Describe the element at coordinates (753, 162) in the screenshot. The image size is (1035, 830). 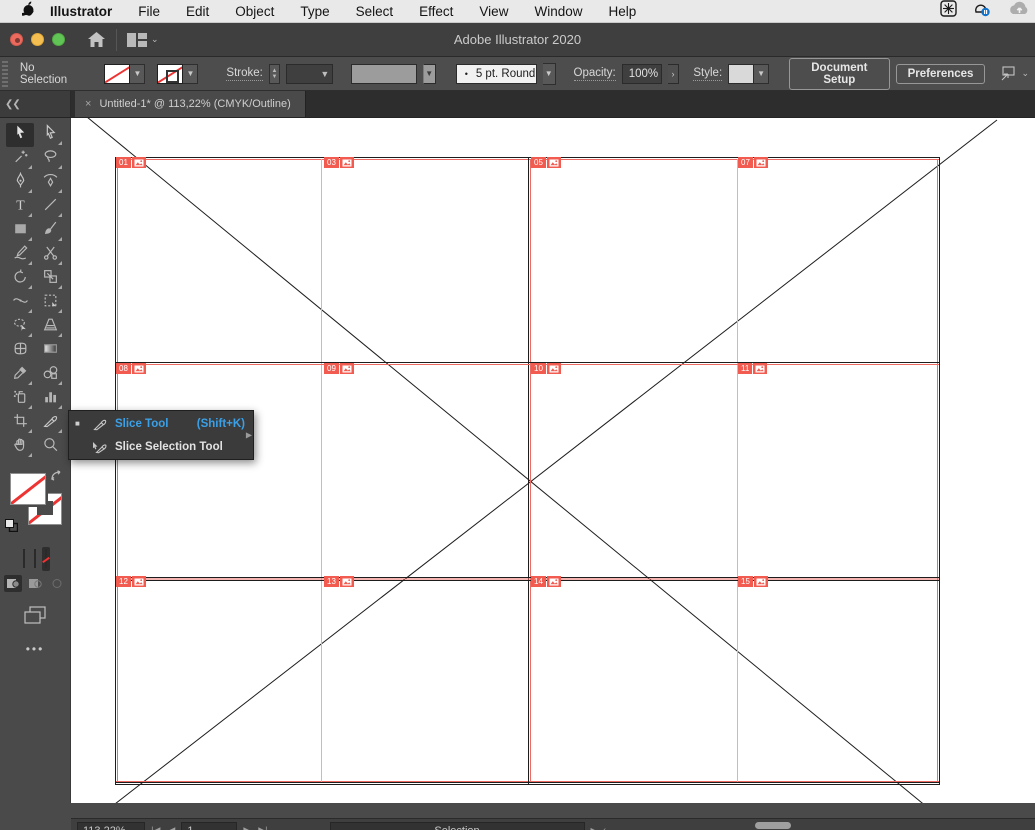
I see `slice-label-07: 07` at that location.